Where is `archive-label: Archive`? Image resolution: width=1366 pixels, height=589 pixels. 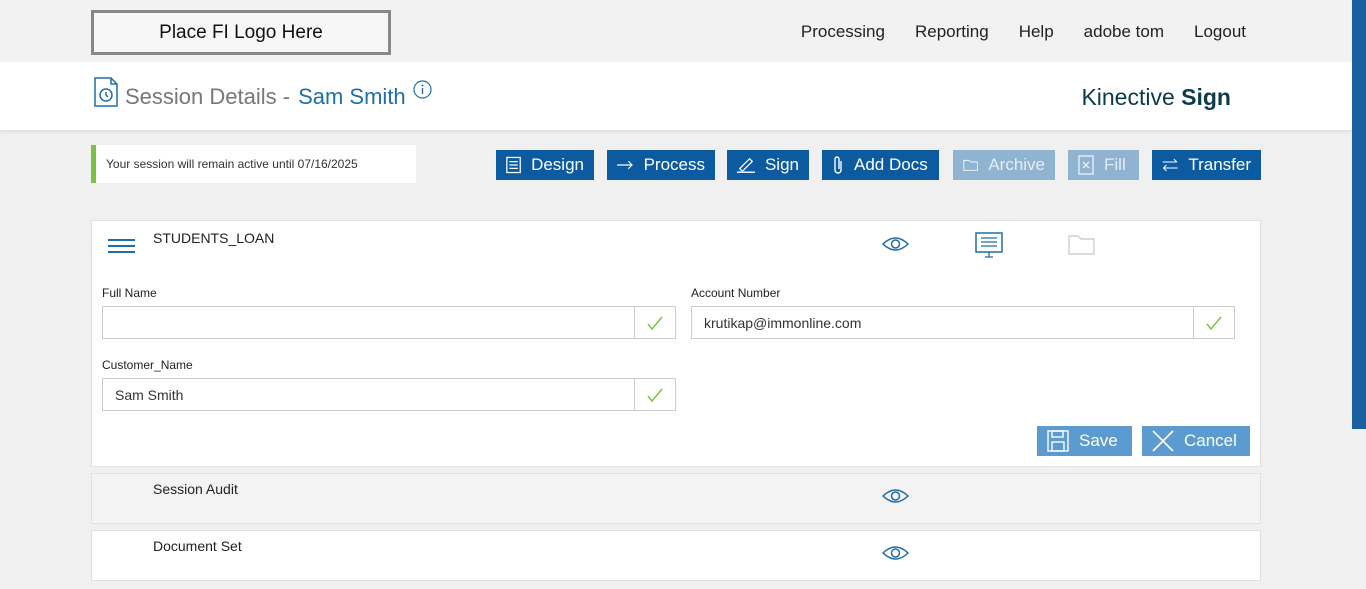 archive-label: Archive is located at coordinates (1016, 164).